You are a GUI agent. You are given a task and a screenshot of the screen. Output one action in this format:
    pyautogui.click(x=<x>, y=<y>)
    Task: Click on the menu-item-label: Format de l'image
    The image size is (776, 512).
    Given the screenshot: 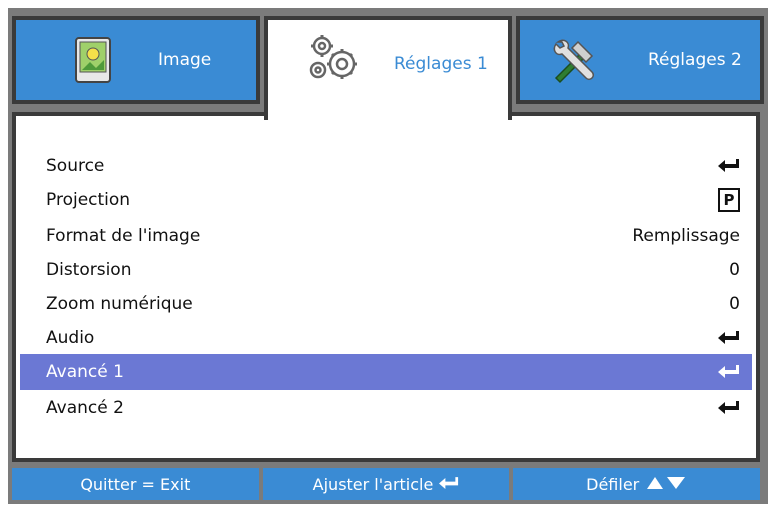 What is the action you would take?
    pyautogui.click(x=123, y=236)
    